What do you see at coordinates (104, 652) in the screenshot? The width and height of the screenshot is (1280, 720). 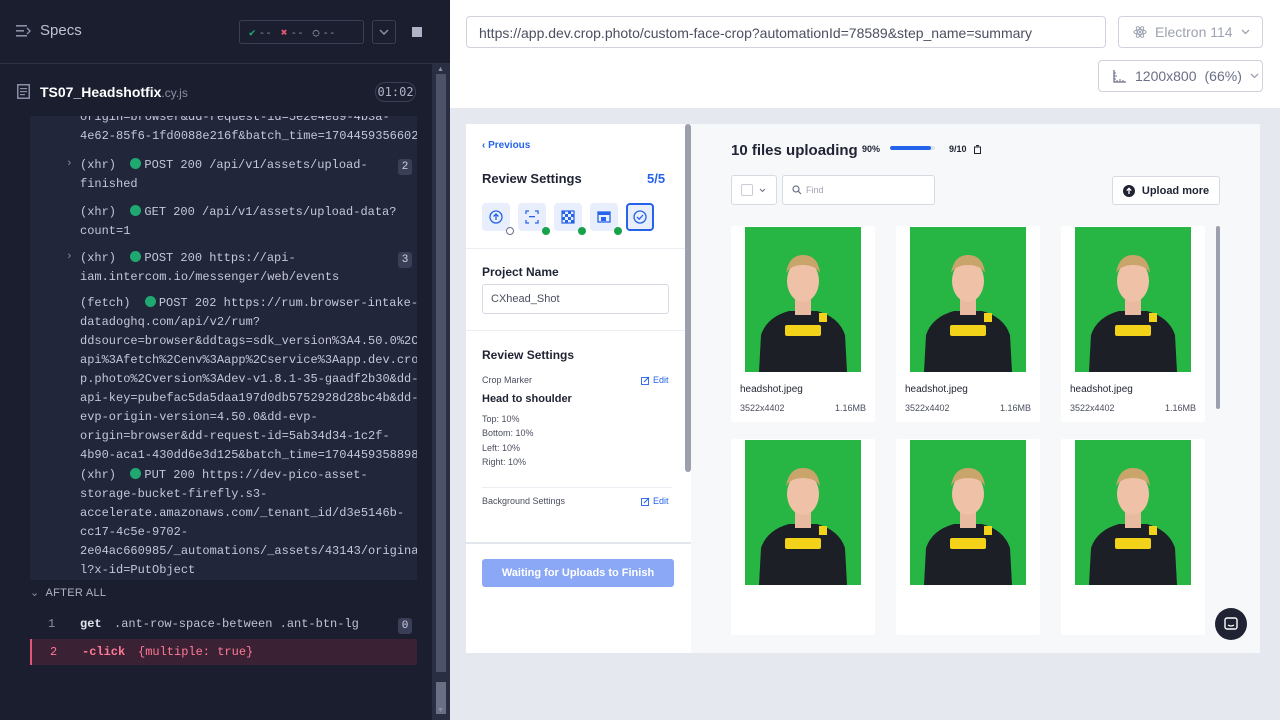 I see `command-name: -click` at bounding box center [104, 652].